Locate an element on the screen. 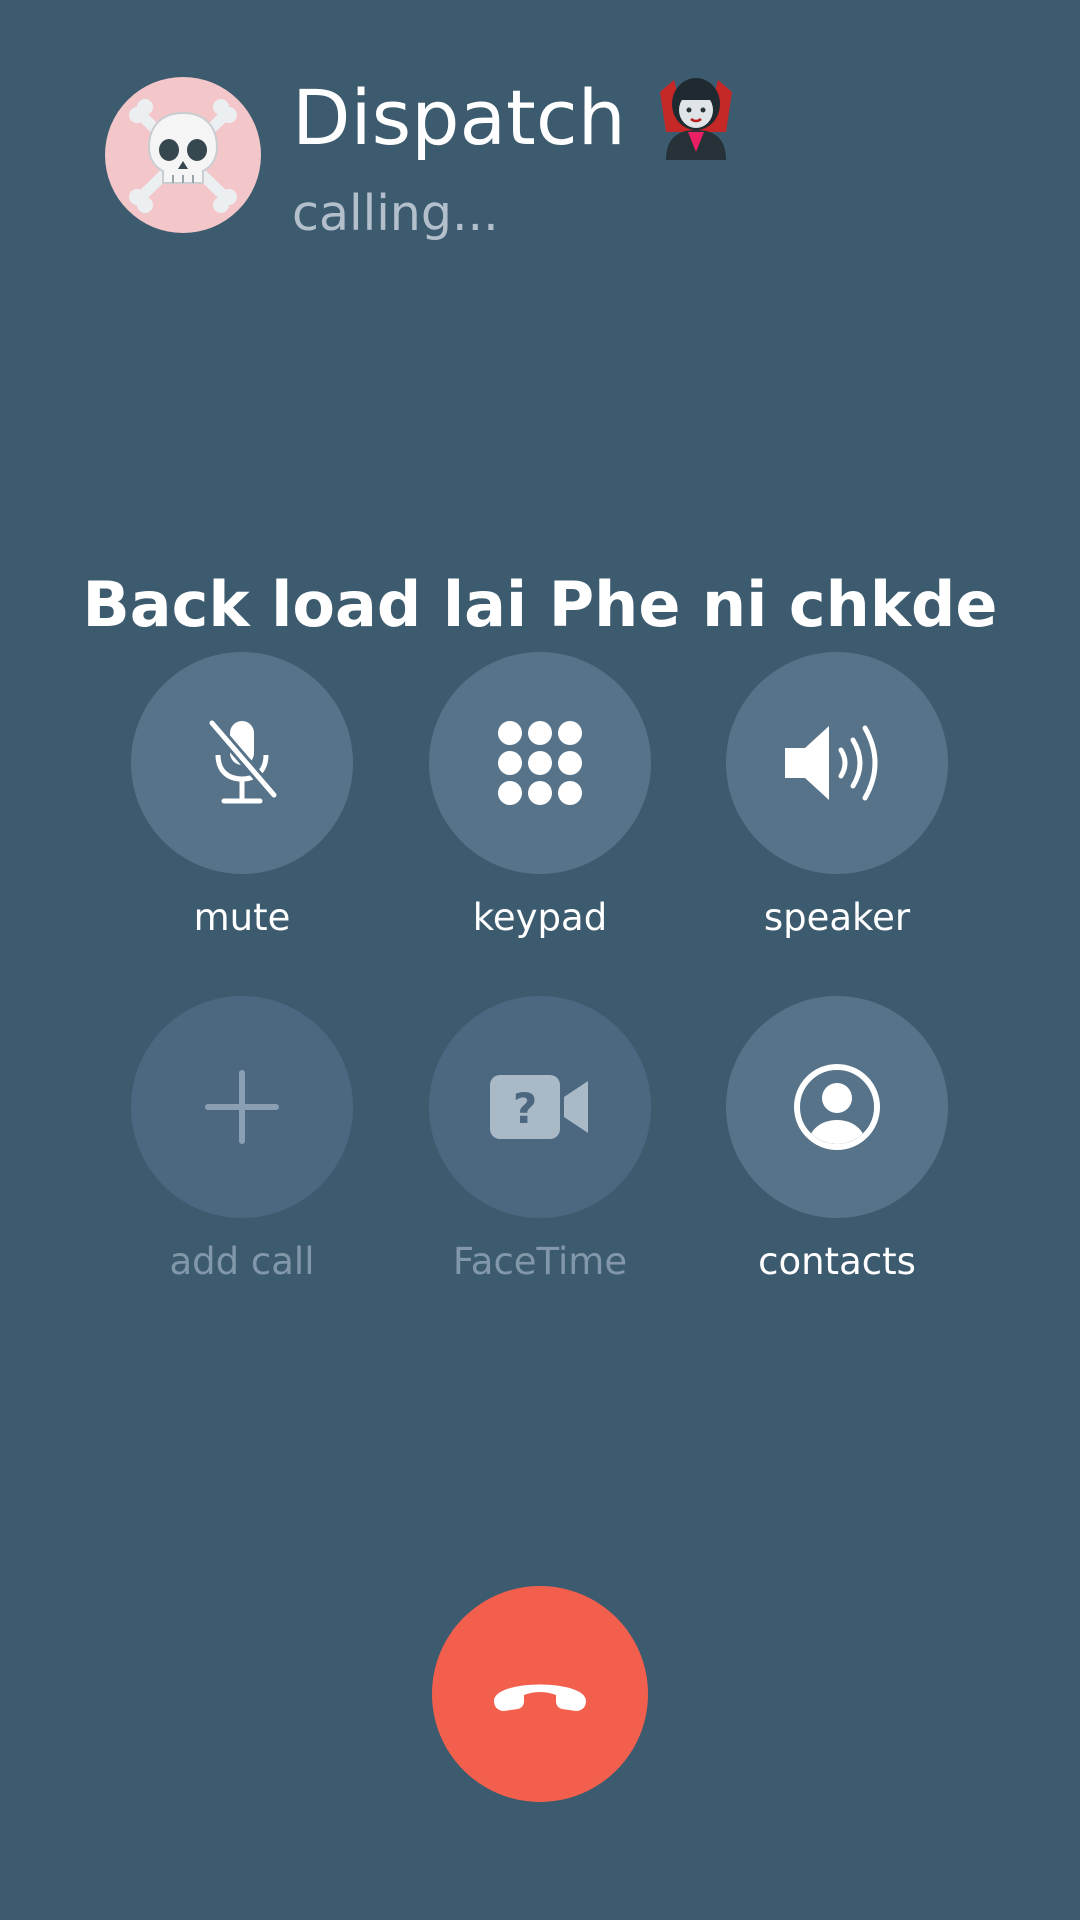 The height and width of the screenshot is (1920, 1080). contact-person-icon is located at coordinates (837, 1107).